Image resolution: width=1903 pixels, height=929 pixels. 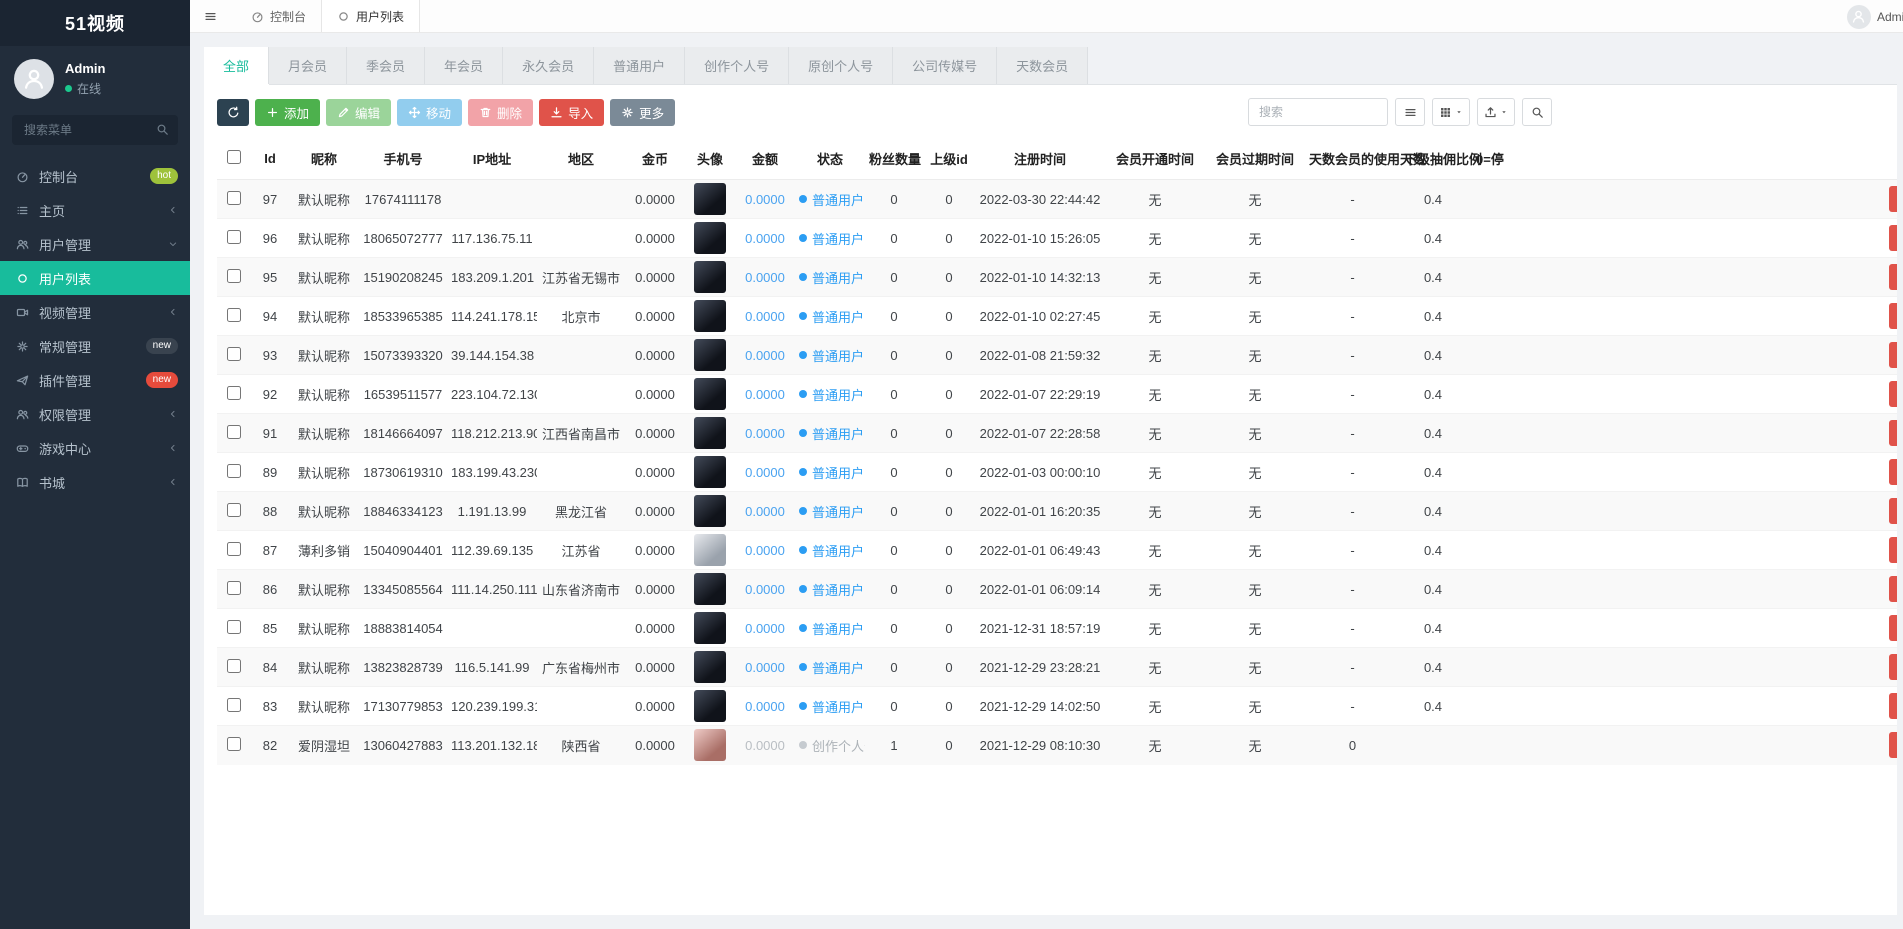 What do you see at coordinates (945, 65) in the screenshot?
I see `filter-tab-8: 公司传媒号` at bounding box center [945, 65].